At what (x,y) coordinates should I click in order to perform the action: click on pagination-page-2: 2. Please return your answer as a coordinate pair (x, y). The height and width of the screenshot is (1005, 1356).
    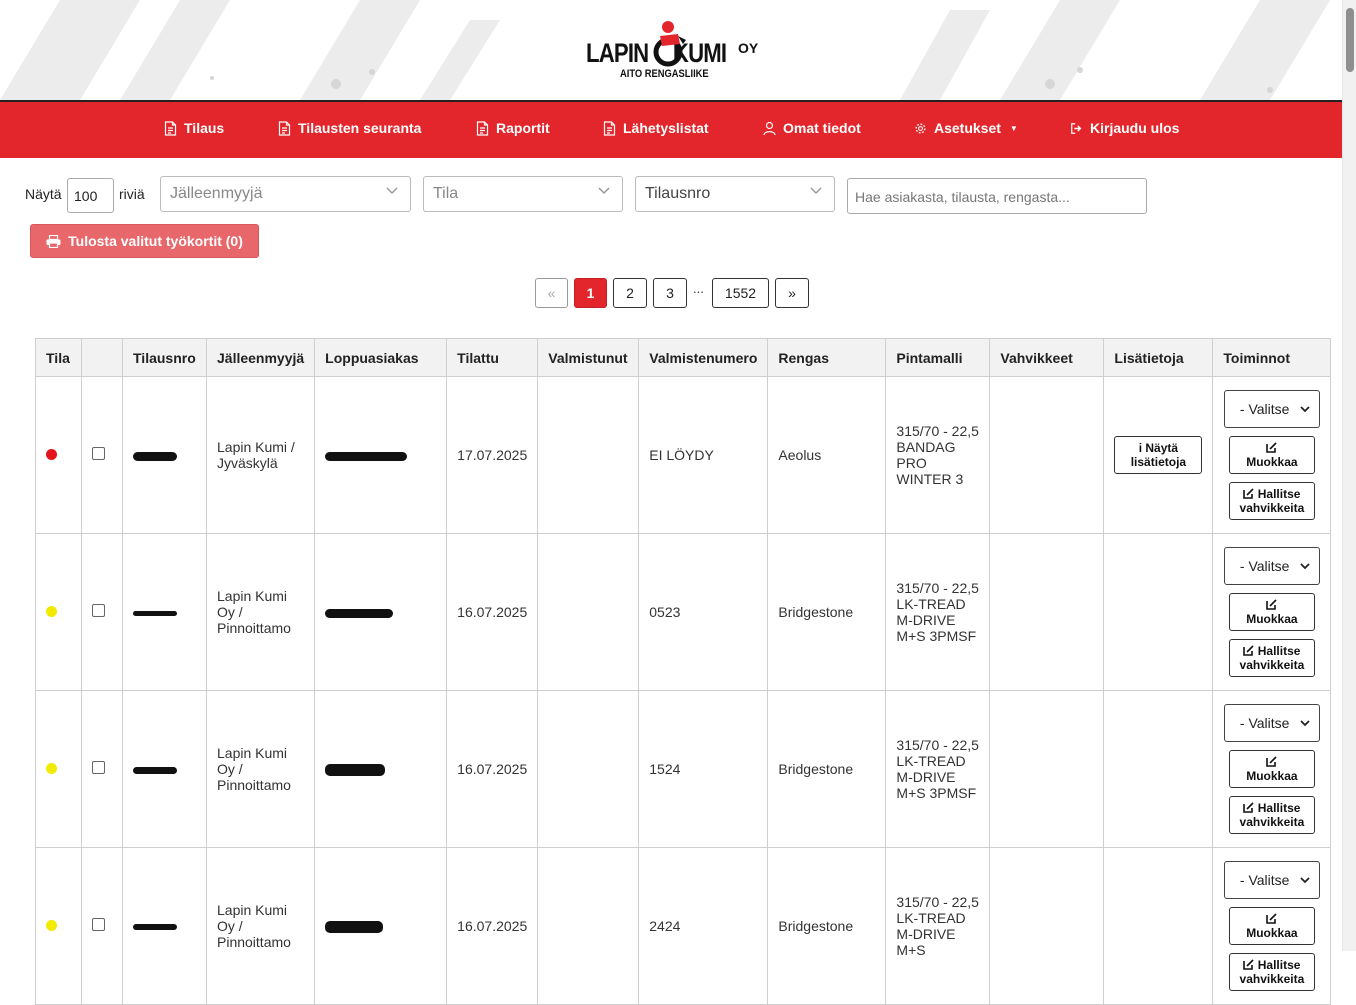
    Looking at the image, I should click on (630, 293).